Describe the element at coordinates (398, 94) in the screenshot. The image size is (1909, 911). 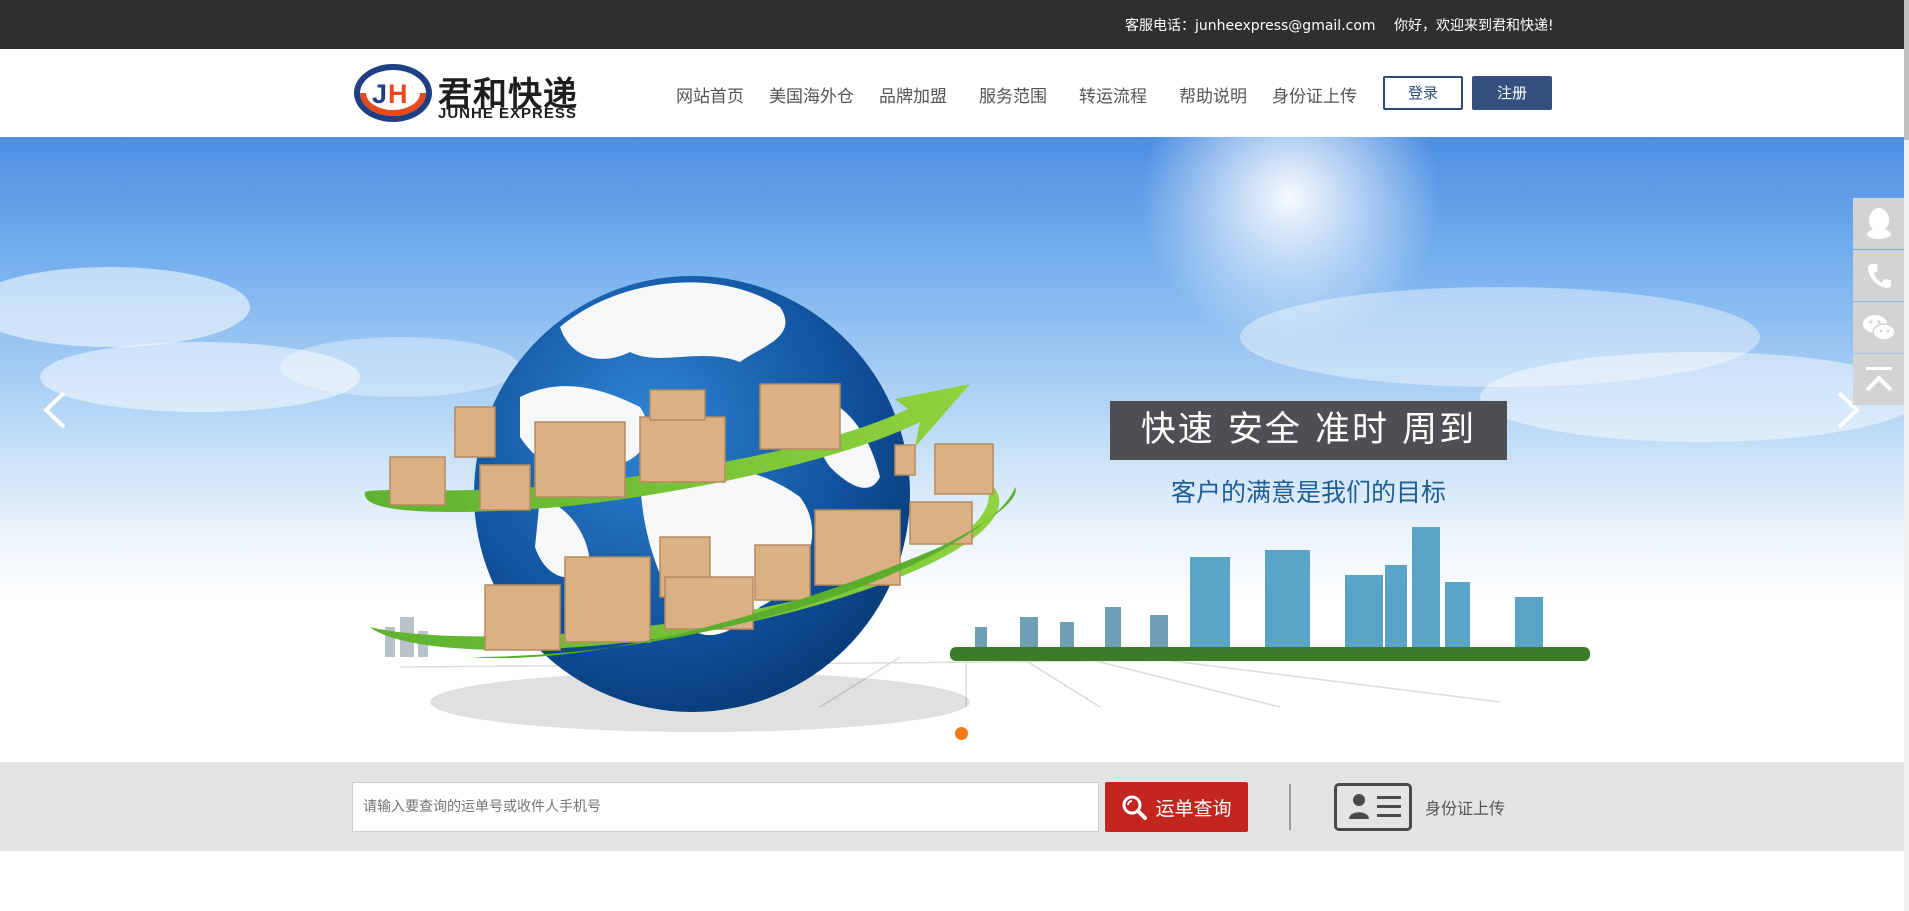
I see `svg-text: H` at that location.